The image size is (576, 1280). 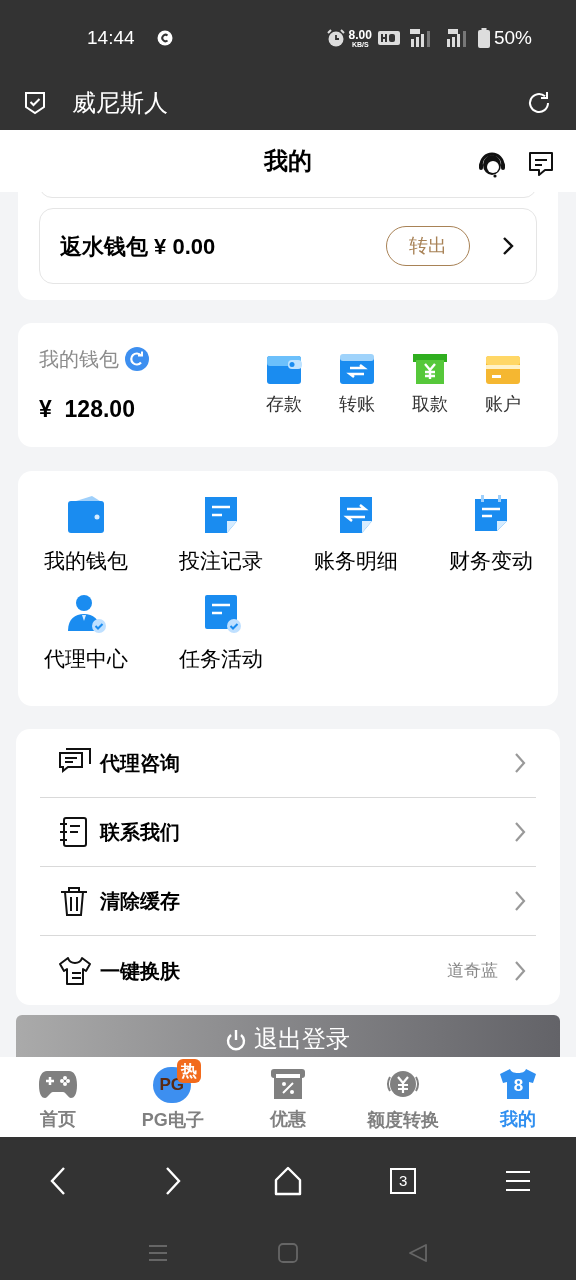 What do you see at coordinates (355, 561) in the screenshot?
I see `shortcut-link: 账务明细` at bounding box center [355, 561].